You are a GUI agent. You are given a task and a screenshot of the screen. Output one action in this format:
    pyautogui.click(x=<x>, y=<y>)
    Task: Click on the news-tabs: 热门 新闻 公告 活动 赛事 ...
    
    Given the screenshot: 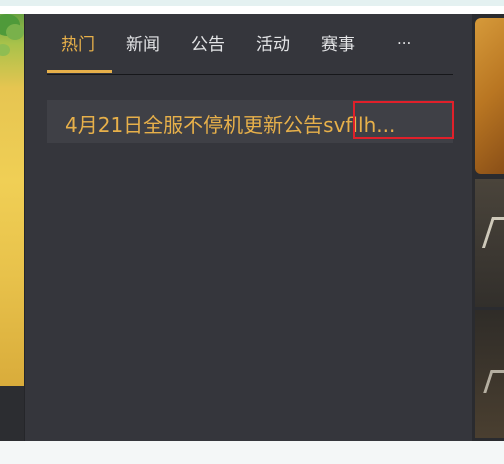 What is the action you would take?
    pyautogui.click(x=250, y=44)
    